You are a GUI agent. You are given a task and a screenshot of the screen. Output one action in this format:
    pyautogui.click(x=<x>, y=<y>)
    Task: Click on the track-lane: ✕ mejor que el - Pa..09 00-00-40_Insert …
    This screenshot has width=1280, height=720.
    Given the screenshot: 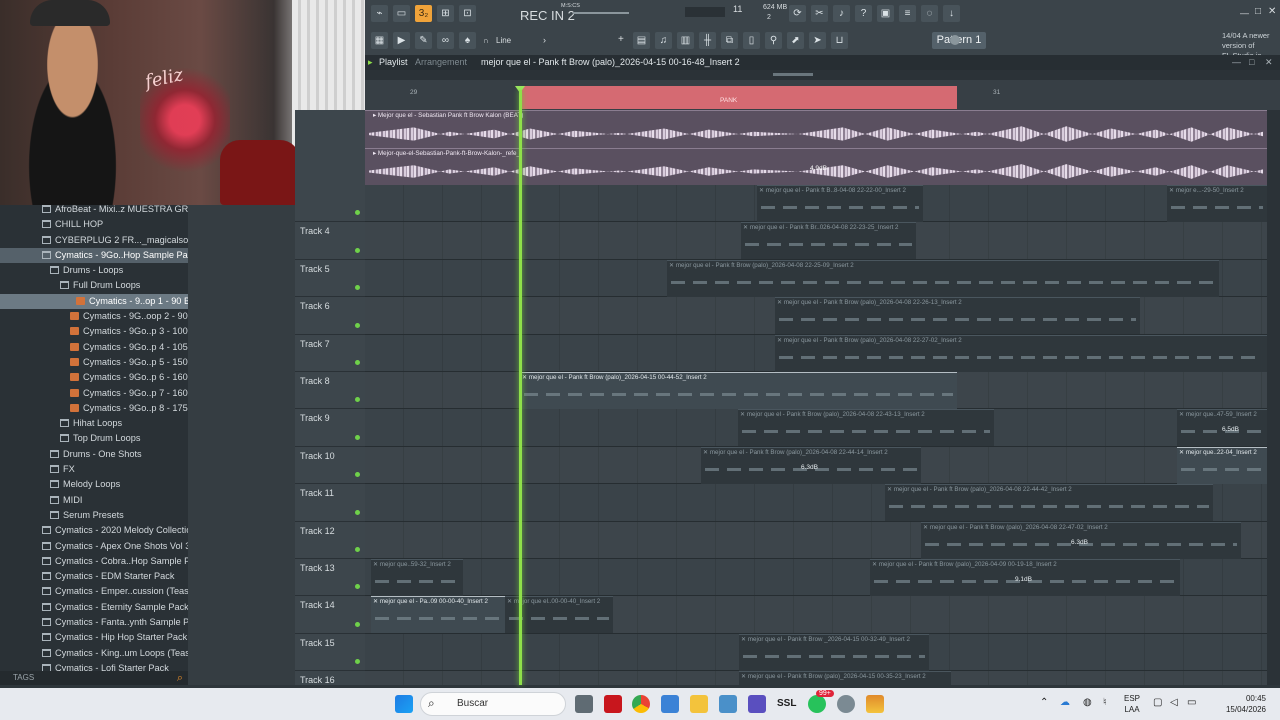 What is the action you would take?
    pyautogui.click(x=816, y=615)
    